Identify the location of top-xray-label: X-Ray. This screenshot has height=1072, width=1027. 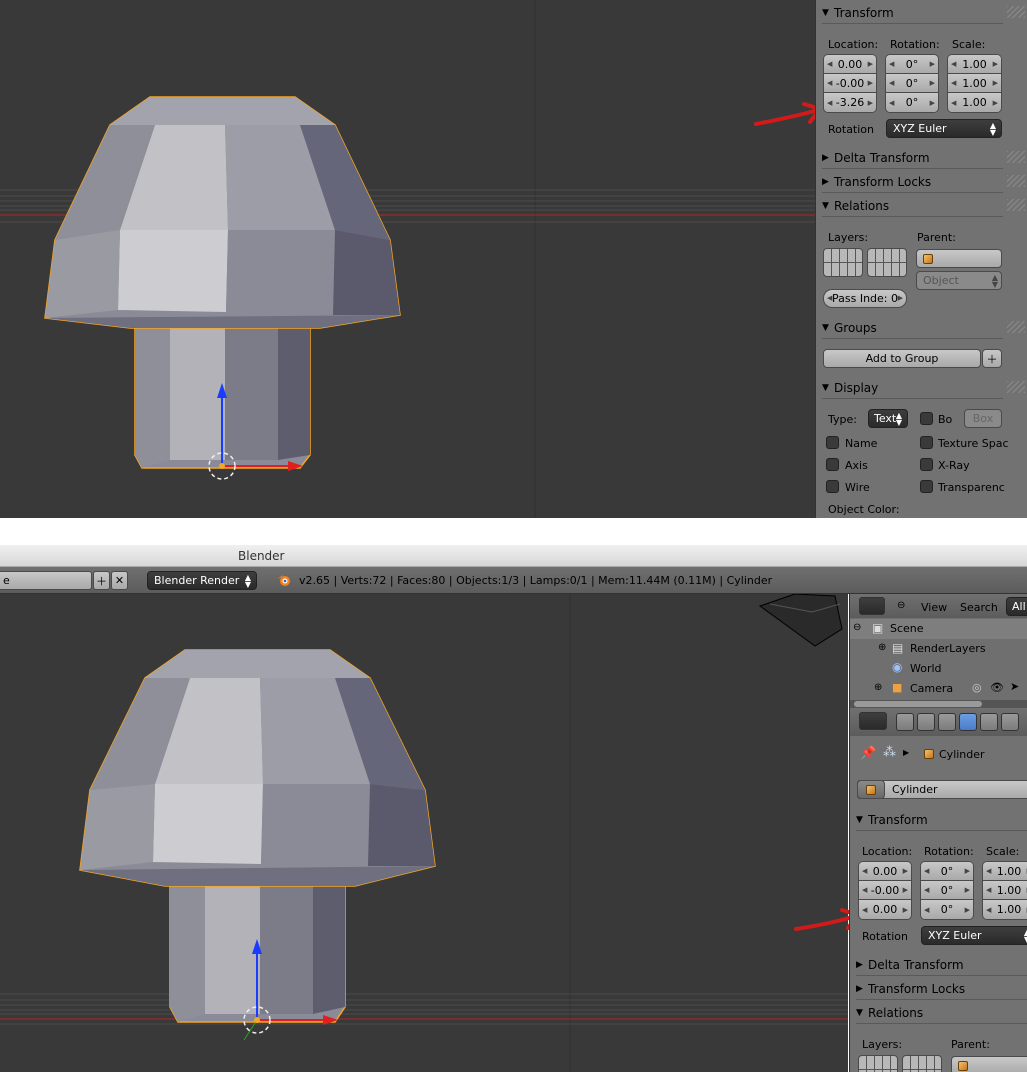
(954, 465).